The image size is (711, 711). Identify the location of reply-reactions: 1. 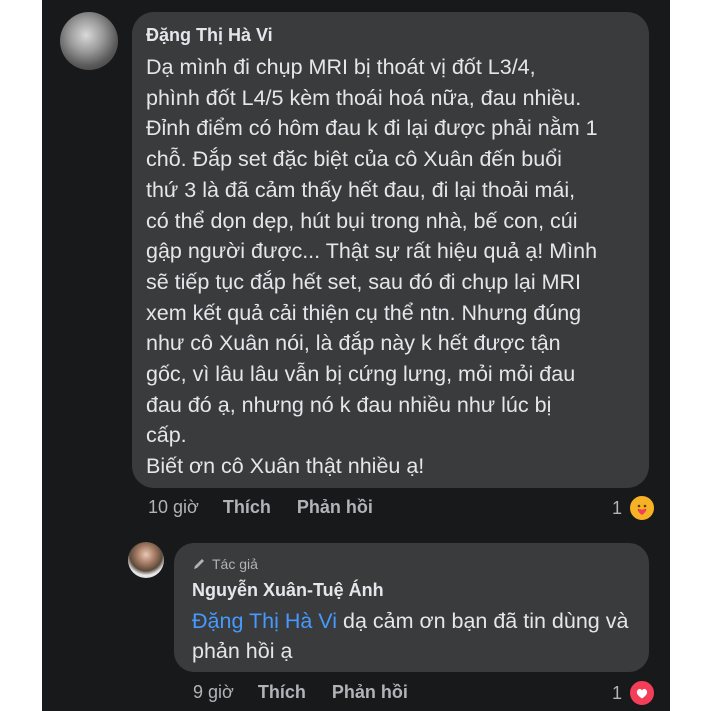
(634, 693).